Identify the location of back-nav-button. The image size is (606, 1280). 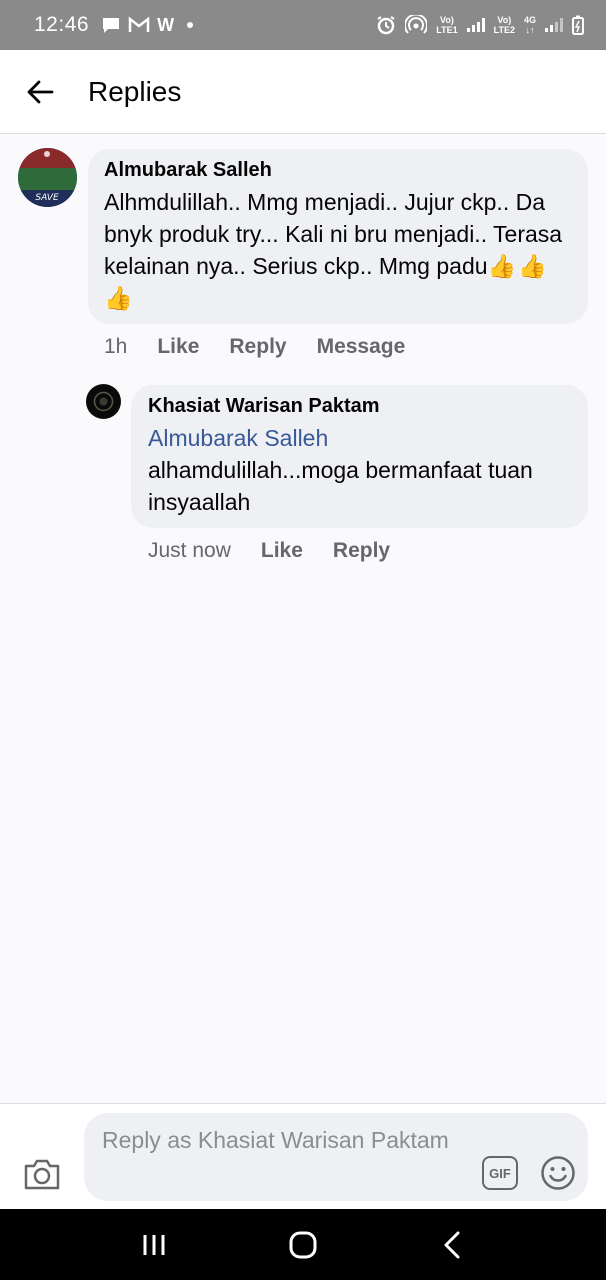
(452, 1245).